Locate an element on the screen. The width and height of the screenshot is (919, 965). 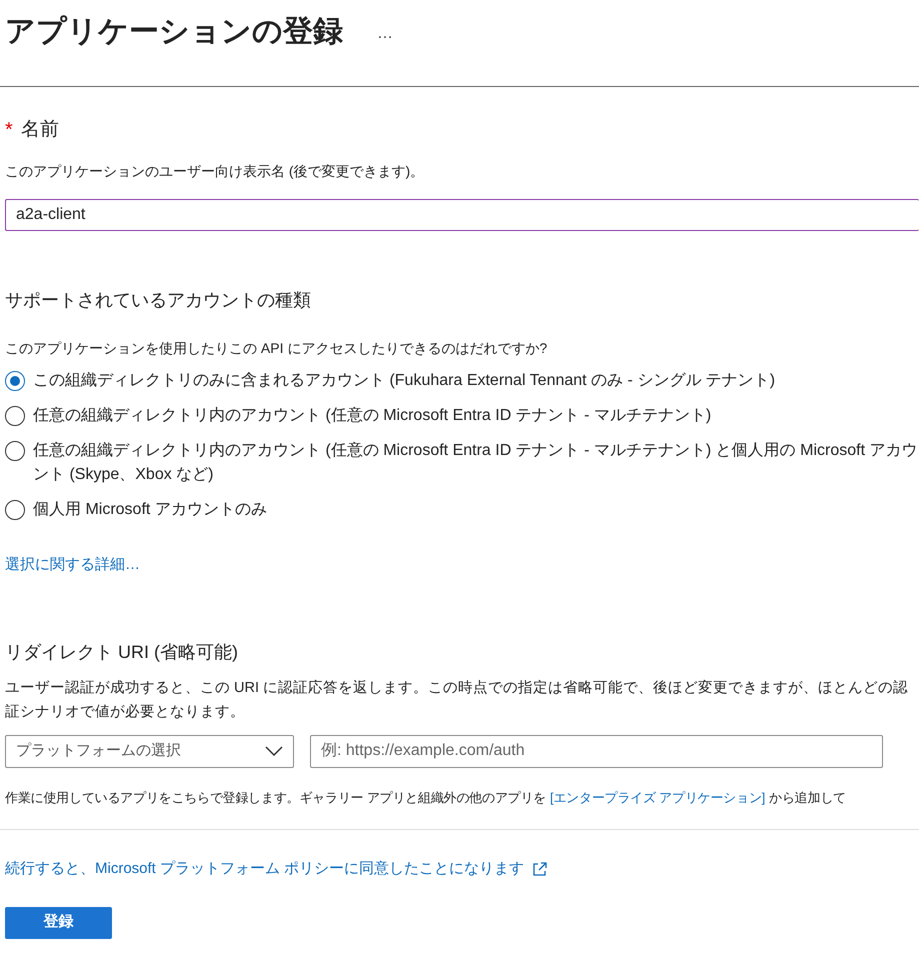
enterprise-apps-link: [エンタープライズ アプリケーション] is located at coordinates (658, 797).